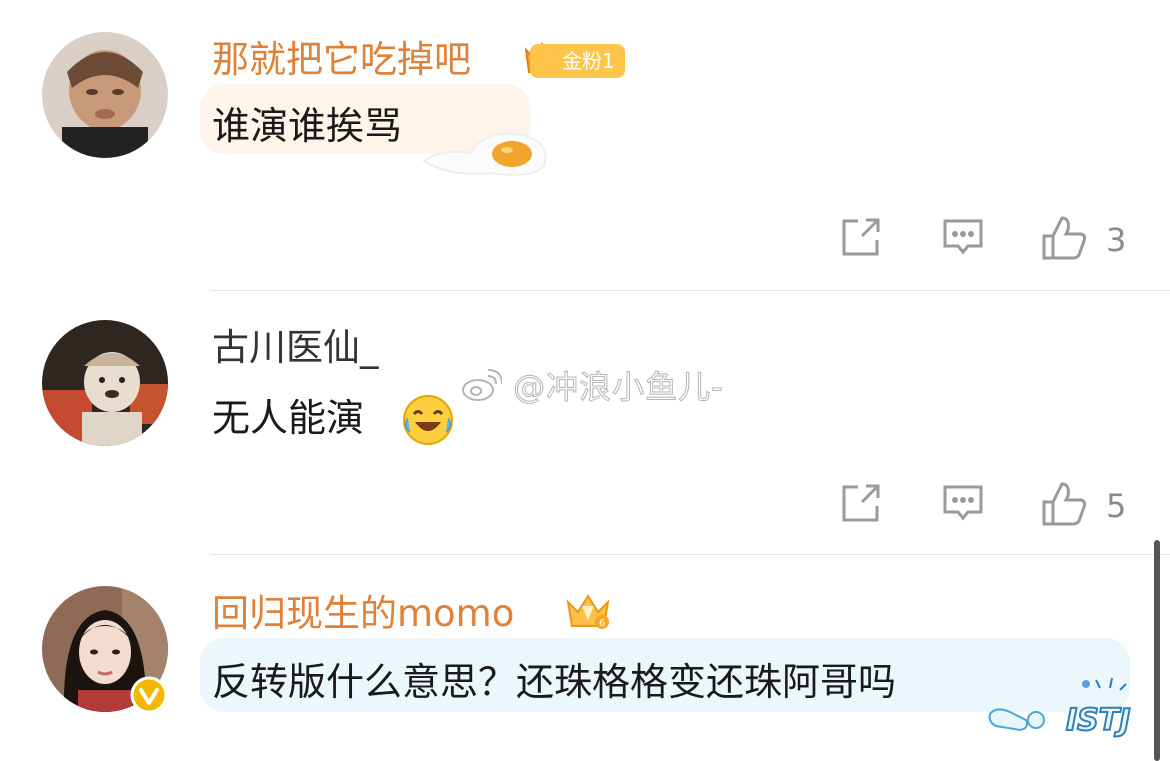 The image size is (1170, 761). Describe the element at coordinates (554, 682) in the screenshot. I see `comment-text: 反转版什么意思？还珠格格变还珠阿哥吗` at that location.